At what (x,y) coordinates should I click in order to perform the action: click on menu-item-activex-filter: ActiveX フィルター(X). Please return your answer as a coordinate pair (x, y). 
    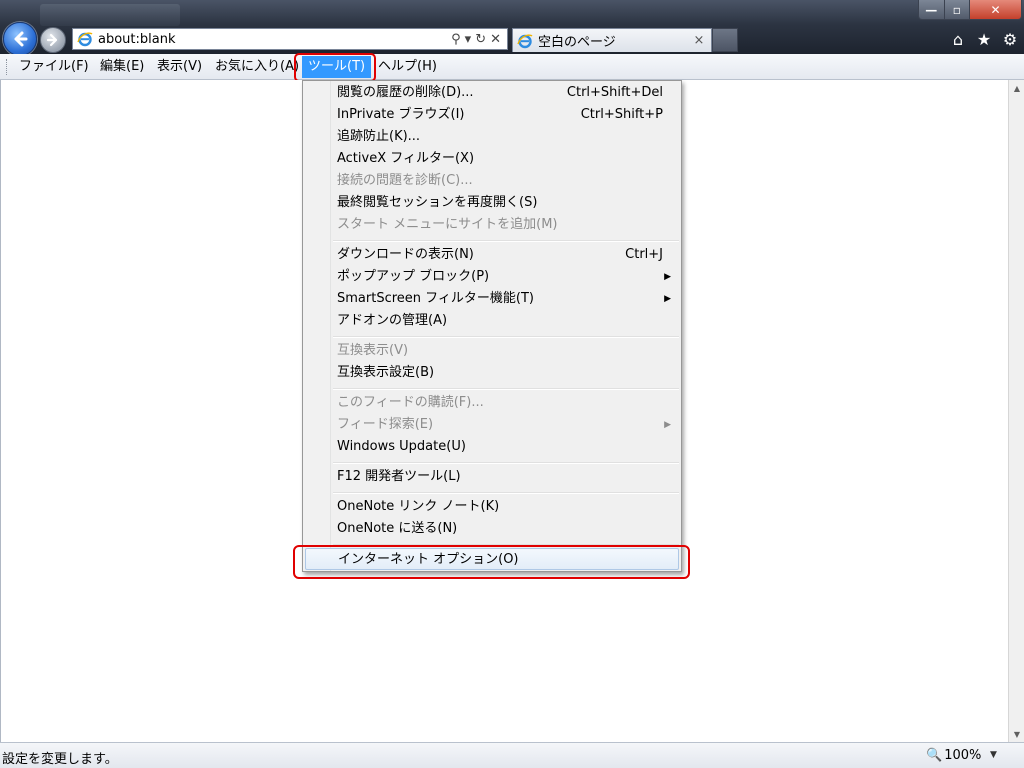
    Looking at the image, I should click on (492, 159).